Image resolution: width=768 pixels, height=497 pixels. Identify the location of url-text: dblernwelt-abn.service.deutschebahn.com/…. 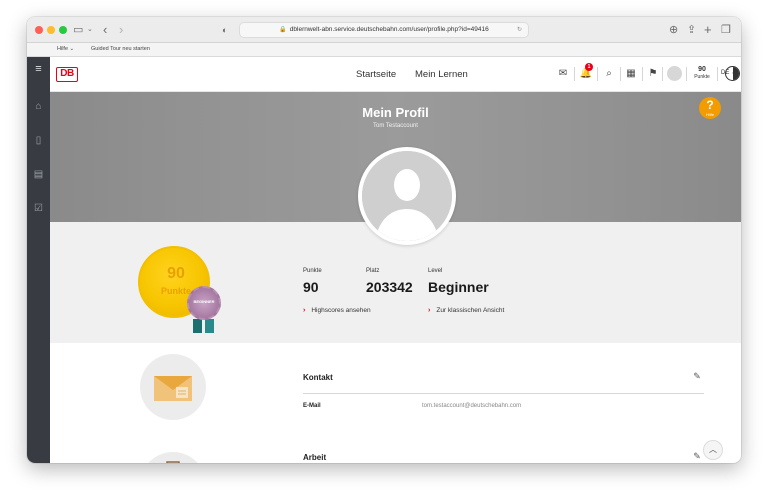
(389, 29).